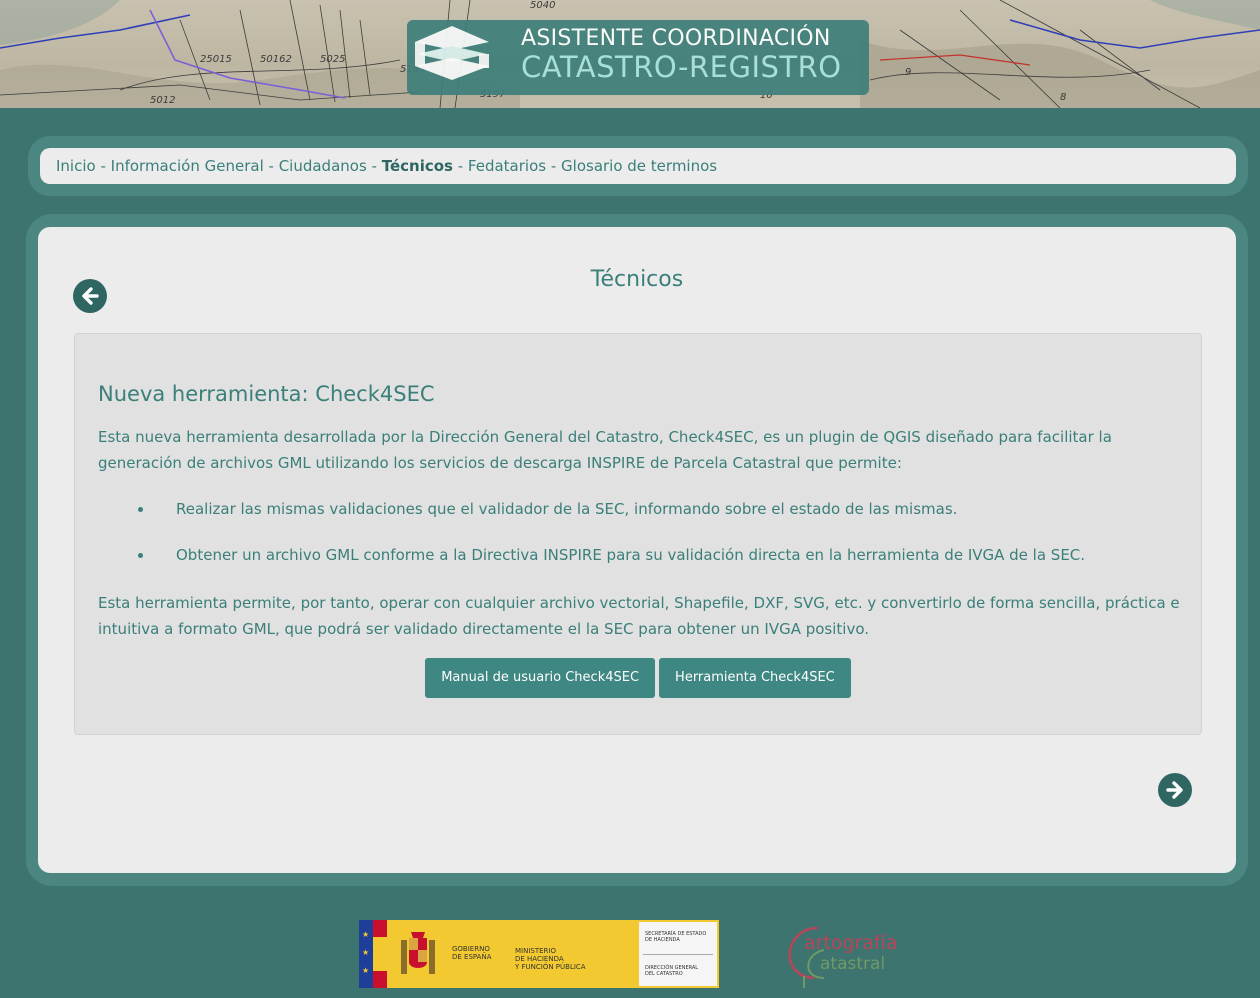  What do you see at coordinates (1063, 97) in the screenshot?
I see `svg-text: 8` at bounding box center [1063, 97].